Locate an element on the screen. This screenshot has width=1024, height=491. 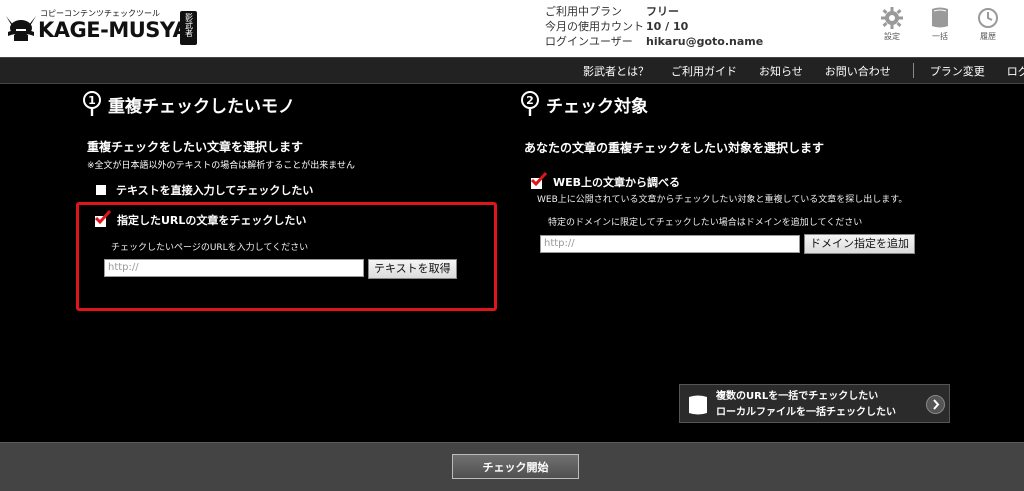
url-checkbox is located at coordinates (103, 218).